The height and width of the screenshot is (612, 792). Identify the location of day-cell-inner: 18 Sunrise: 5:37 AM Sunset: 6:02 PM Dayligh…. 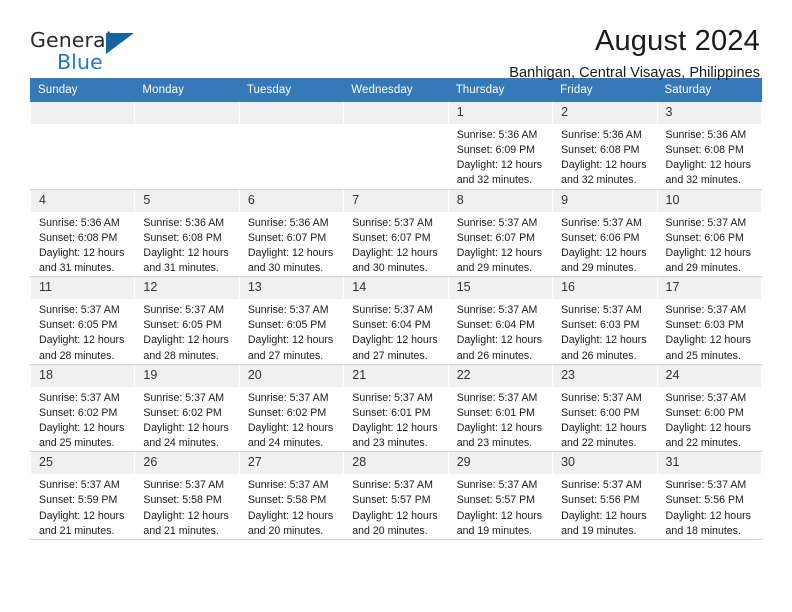
(83, 408).